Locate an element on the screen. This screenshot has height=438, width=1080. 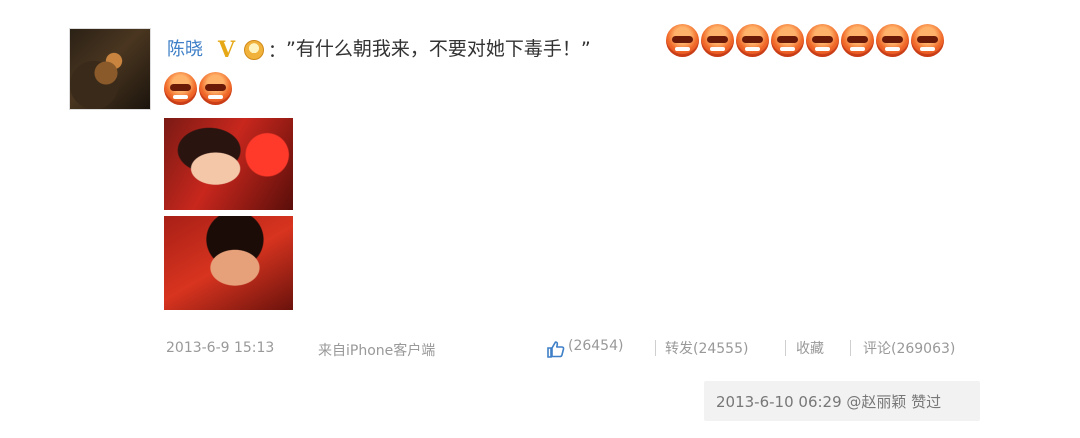
thumbs-up-icon is located at coordinates (556, 349).